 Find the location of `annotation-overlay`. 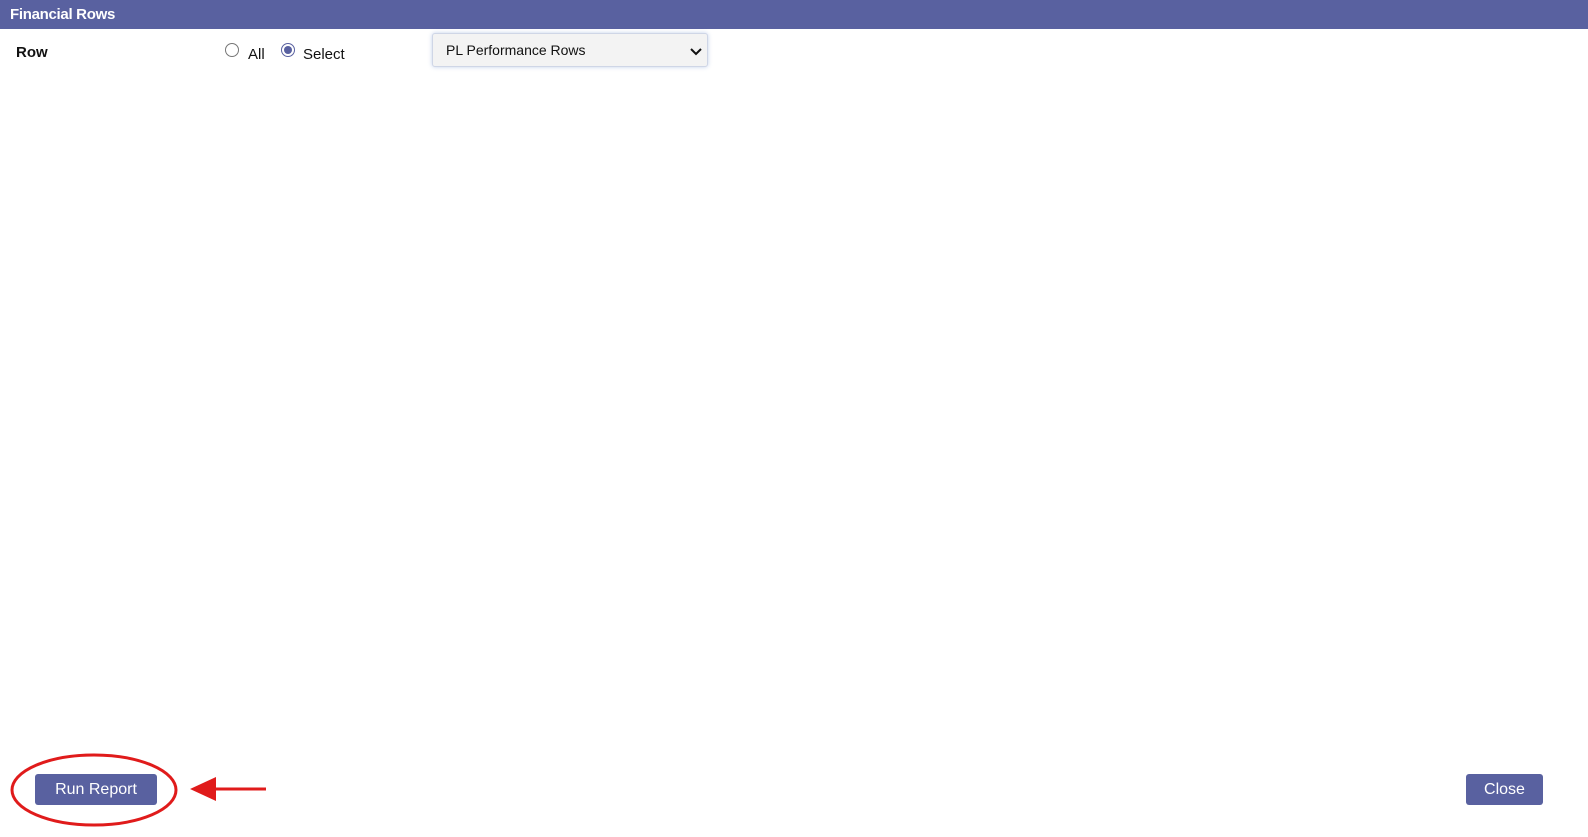

annotation-overlay is located at coordinates (138, 790).